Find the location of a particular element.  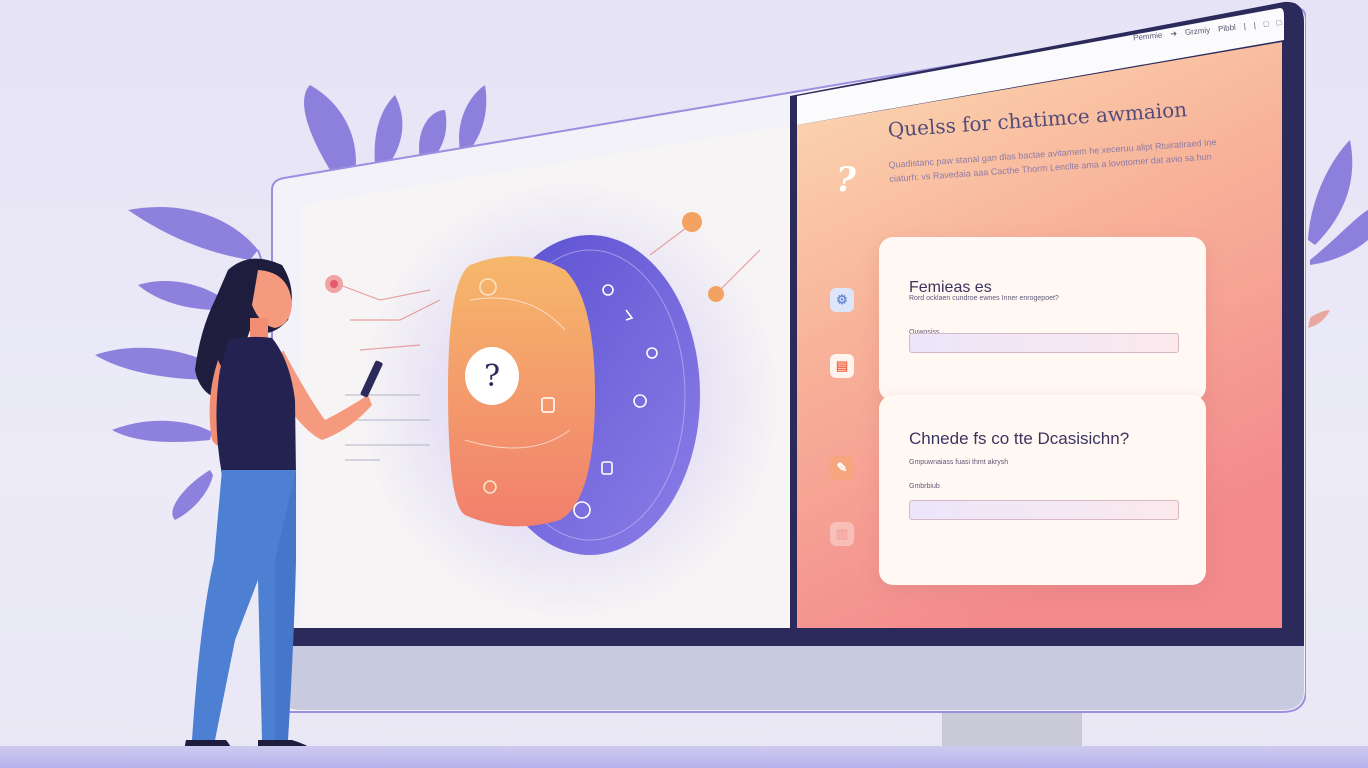

floor is located at coordinates (684, 757).